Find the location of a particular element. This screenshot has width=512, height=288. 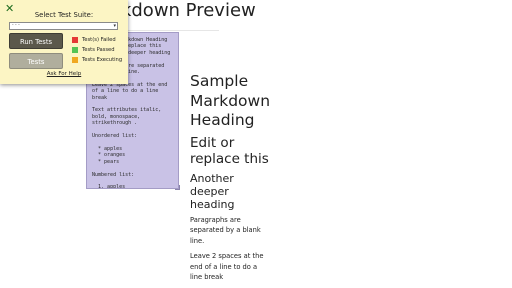

run-tests-button: Run Tests is located at coordinates (36, 41).